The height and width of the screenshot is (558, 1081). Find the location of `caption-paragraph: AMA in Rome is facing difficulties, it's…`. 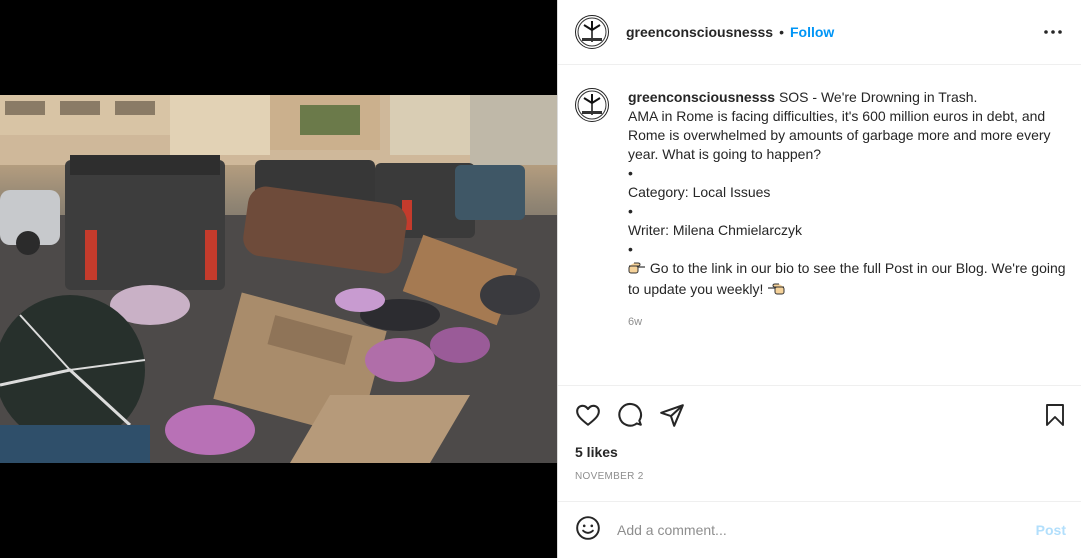

caption-paragraph: AMA in Rome is facing difficulties, it's… is located at coordinates (839, 135).